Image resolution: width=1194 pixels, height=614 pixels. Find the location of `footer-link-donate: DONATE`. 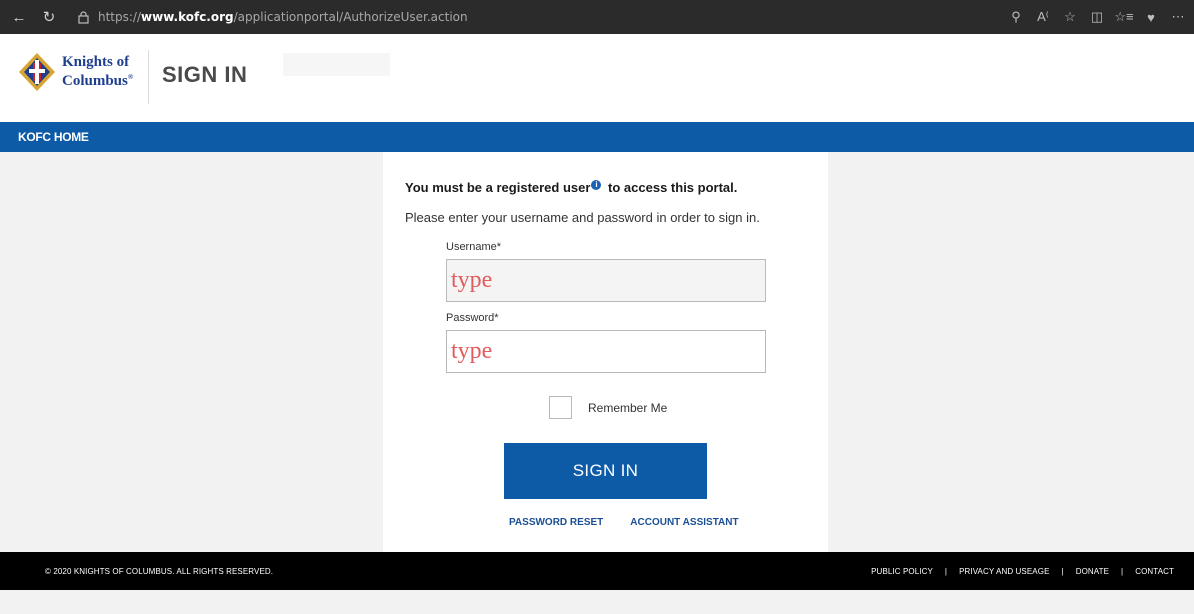

footer-link-donate: DONATE is located at coordinates (1092, 571).